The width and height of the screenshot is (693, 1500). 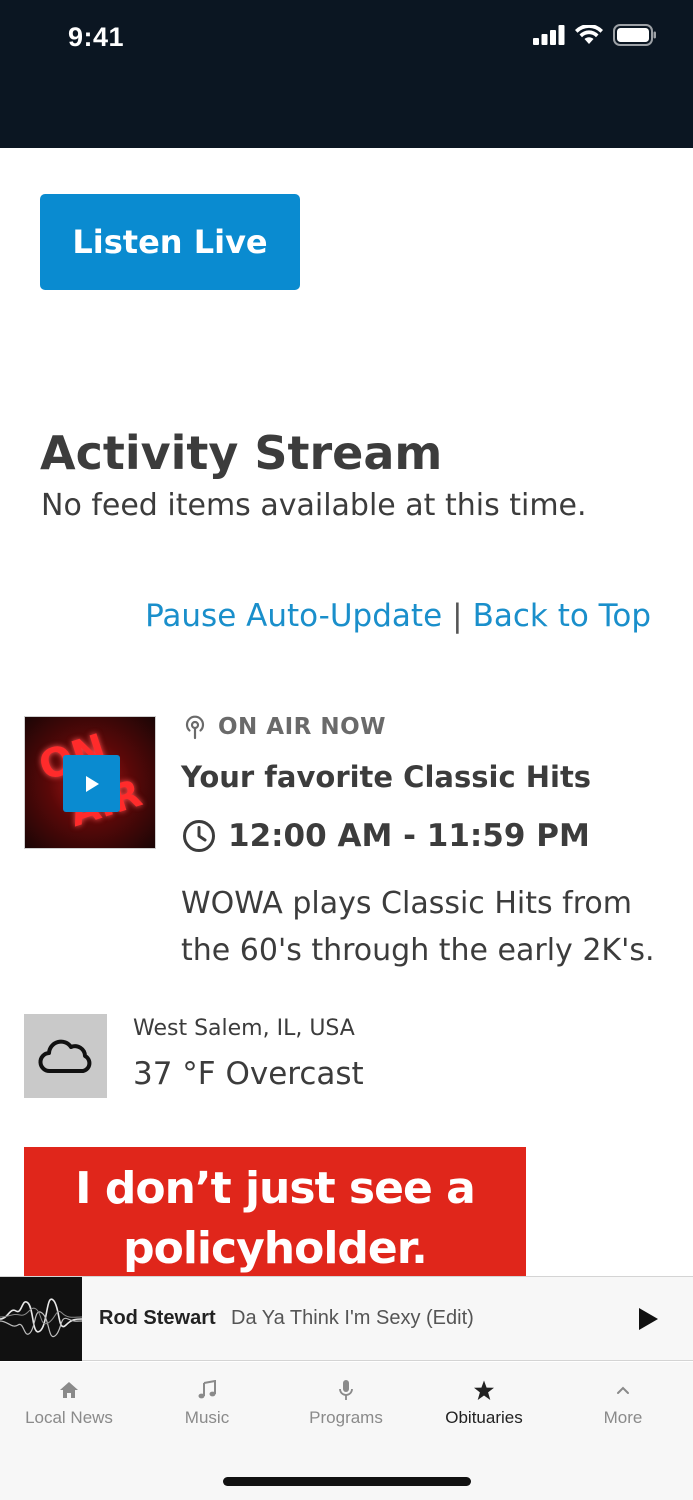 I want to click on on-air-time-text: 12:00 AM - 11:59 PM, so click(x=409, y=836).